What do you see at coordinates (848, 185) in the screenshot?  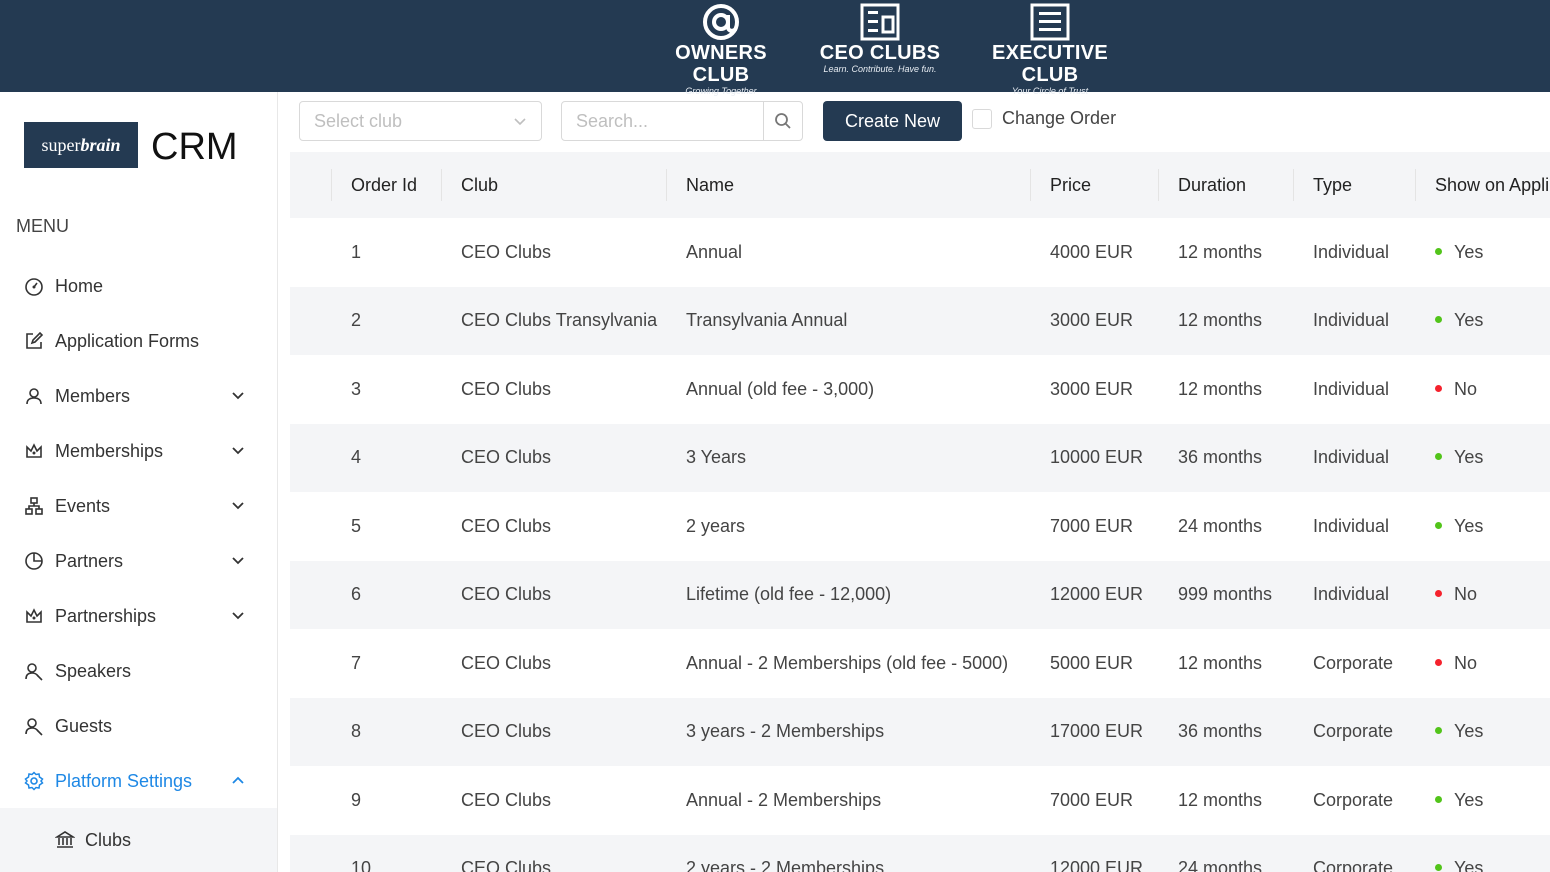 I see `column-header-name: Name` at bounding box center [848, 185].